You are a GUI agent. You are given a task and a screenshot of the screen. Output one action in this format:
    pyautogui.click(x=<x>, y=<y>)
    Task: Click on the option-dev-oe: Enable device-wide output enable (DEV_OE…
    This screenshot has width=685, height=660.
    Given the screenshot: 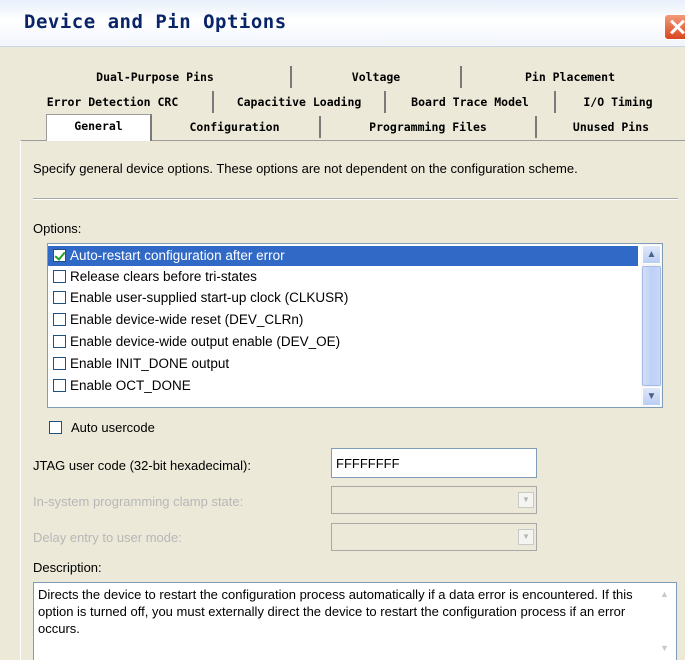 What is the action you would take?
    pyautogui.click(x=343, y=342)
    